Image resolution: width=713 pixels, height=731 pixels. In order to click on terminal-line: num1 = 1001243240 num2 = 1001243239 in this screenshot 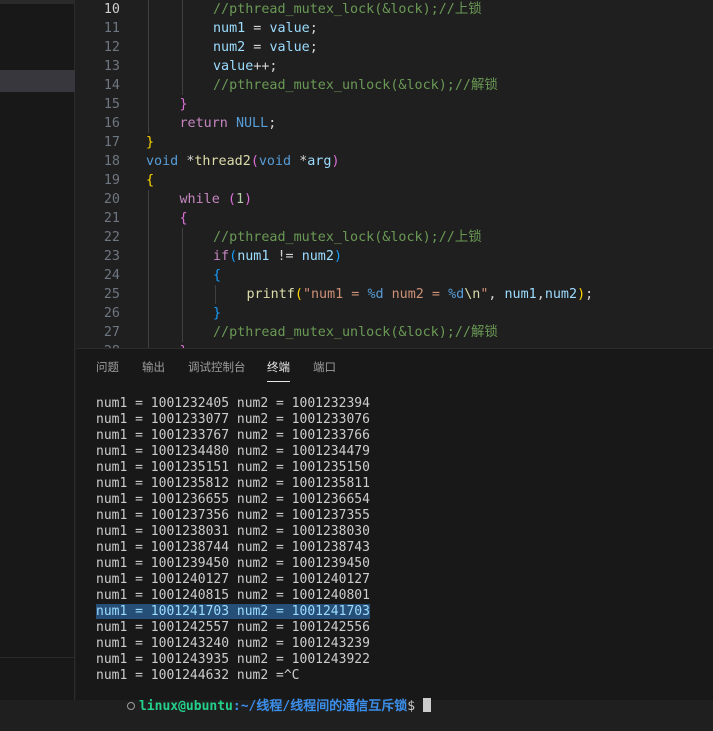, I will do `click(404, 644)`.